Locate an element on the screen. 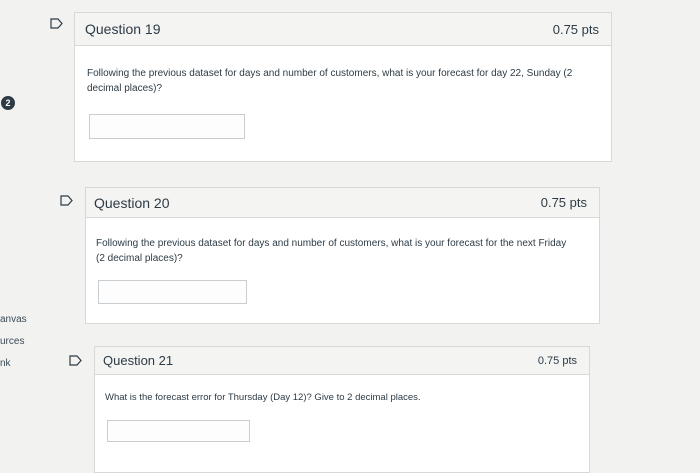  sidebar-item-canvas: anvas is located at coordinates (13, 319).